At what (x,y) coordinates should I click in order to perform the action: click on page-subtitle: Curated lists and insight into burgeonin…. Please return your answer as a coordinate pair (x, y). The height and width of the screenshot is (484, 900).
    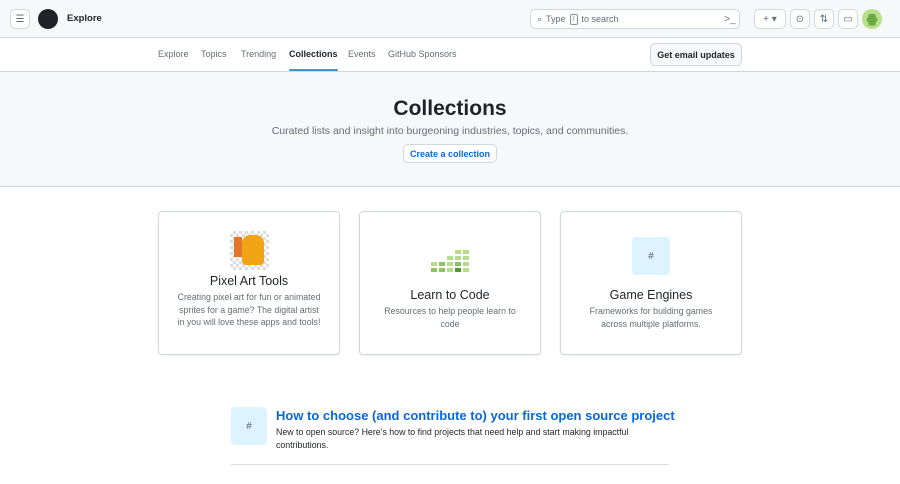
    Looking at the image, I should click on (450, 131).